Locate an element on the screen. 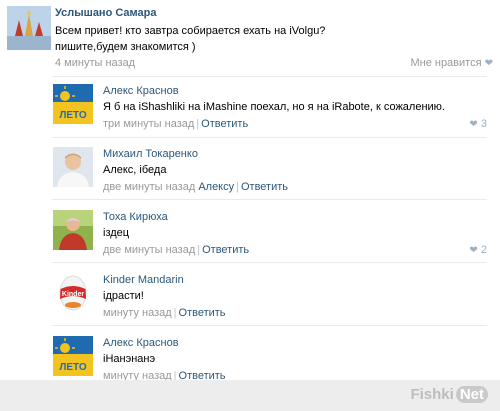 The height and width of the screenshot is (411, 500). comment-meta: минуту назад | Ответить is located at coordinates (164, 313).